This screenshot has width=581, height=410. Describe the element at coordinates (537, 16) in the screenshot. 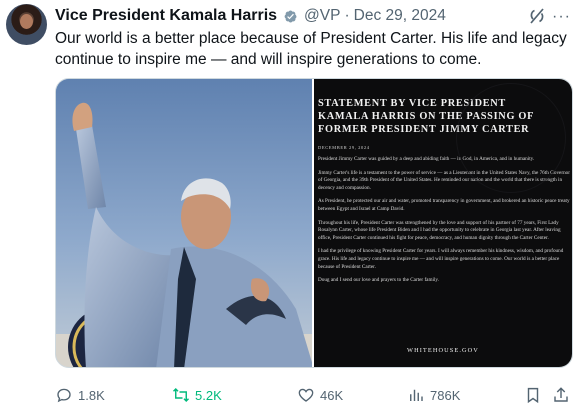

I see `grok-icon` at that location.